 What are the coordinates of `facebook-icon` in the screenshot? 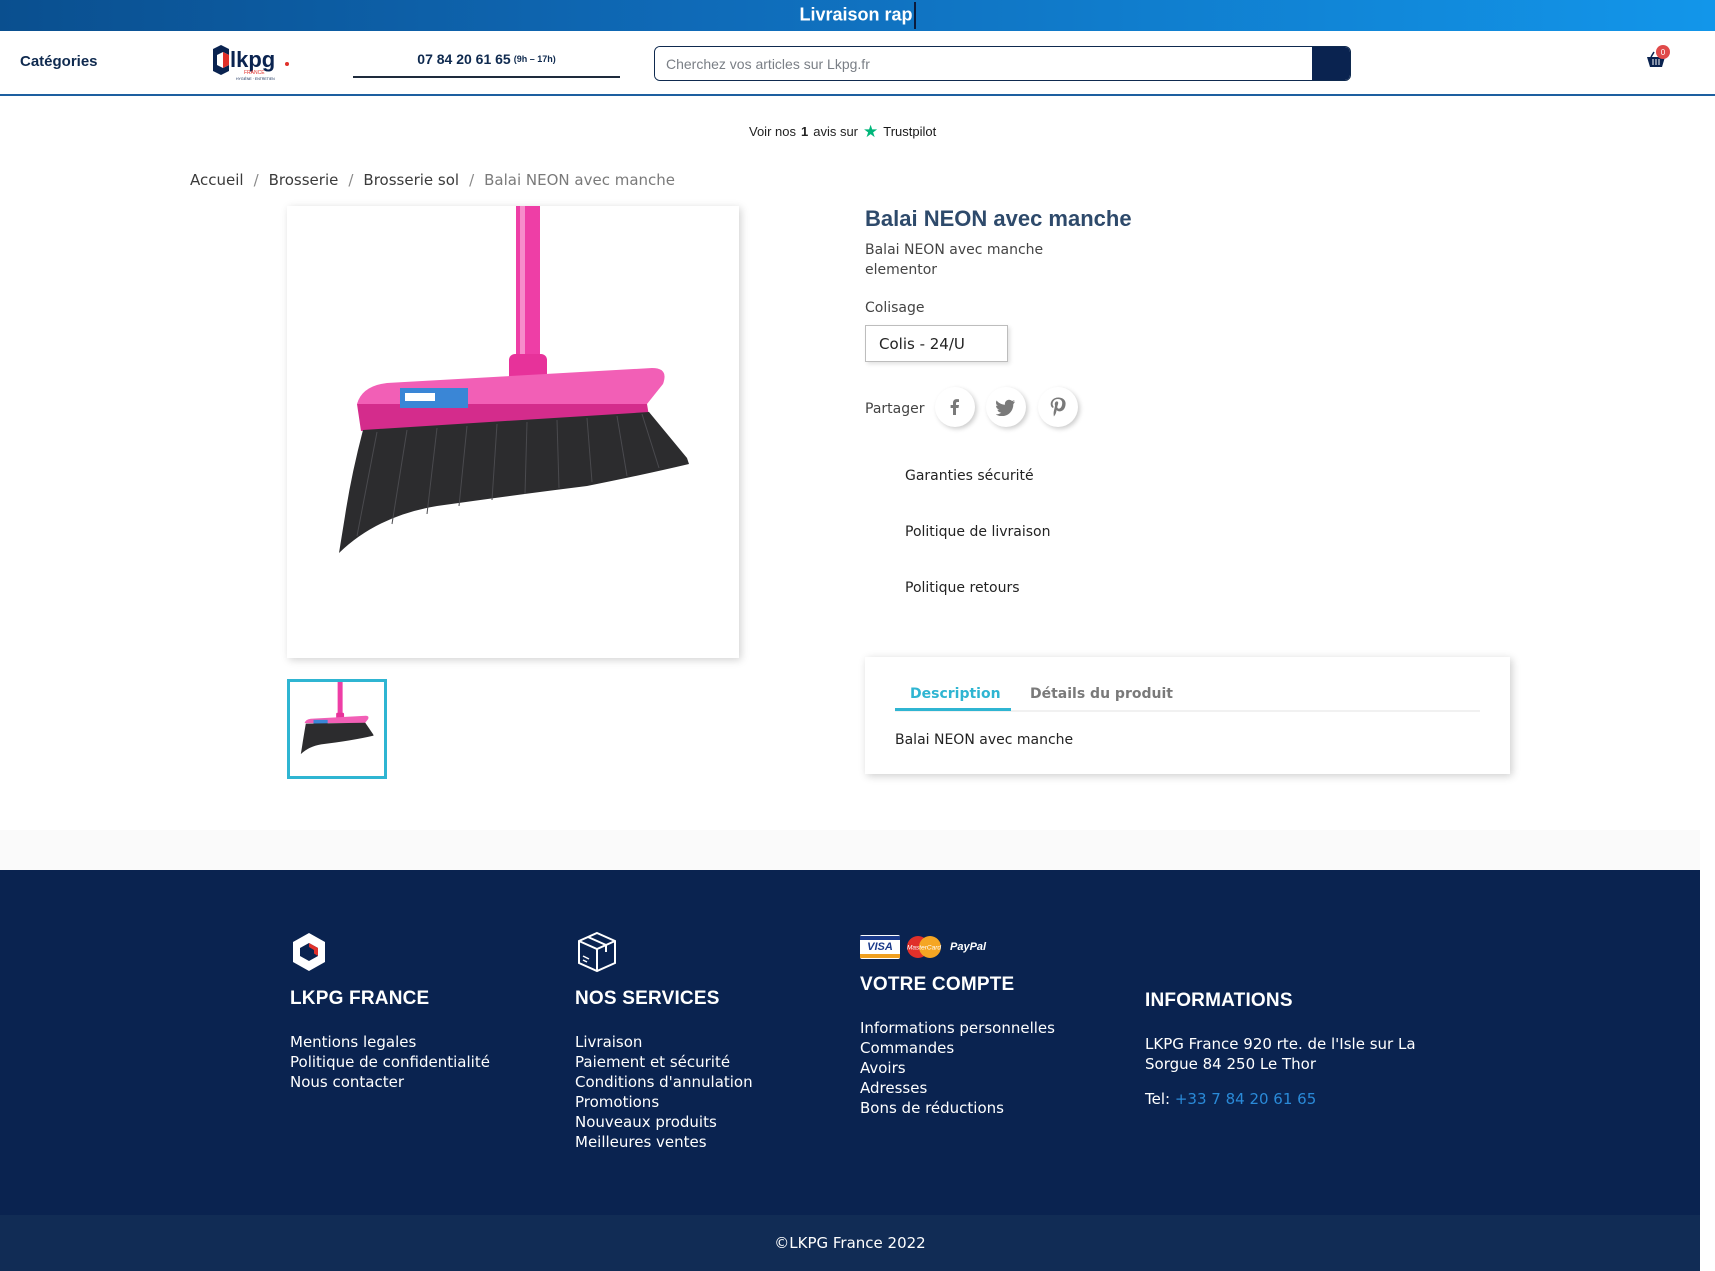 It's located at (954, 407).